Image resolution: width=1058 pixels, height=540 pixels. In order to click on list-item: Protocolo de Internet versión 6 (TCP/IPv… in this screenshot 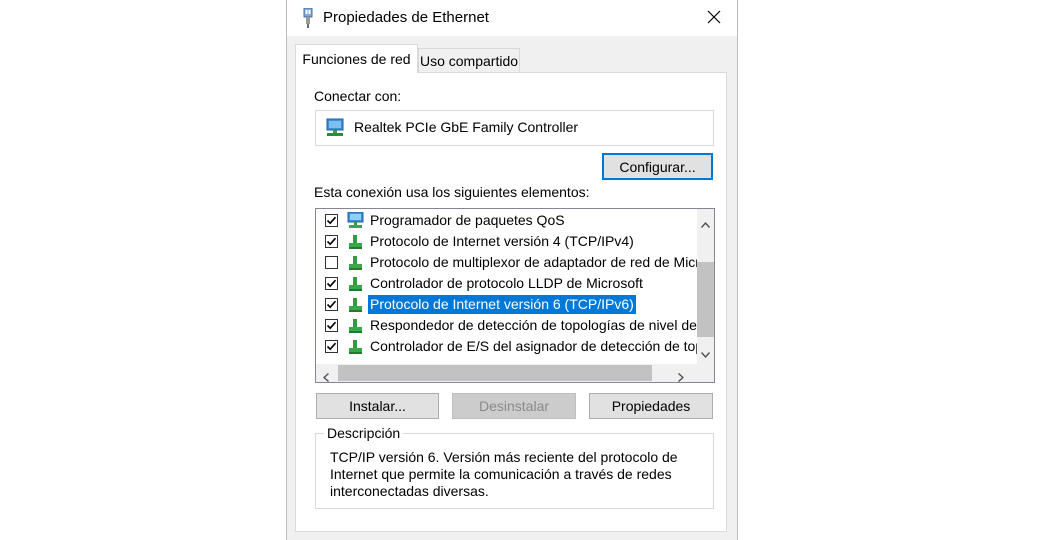, I will do `click(503, 304)`.